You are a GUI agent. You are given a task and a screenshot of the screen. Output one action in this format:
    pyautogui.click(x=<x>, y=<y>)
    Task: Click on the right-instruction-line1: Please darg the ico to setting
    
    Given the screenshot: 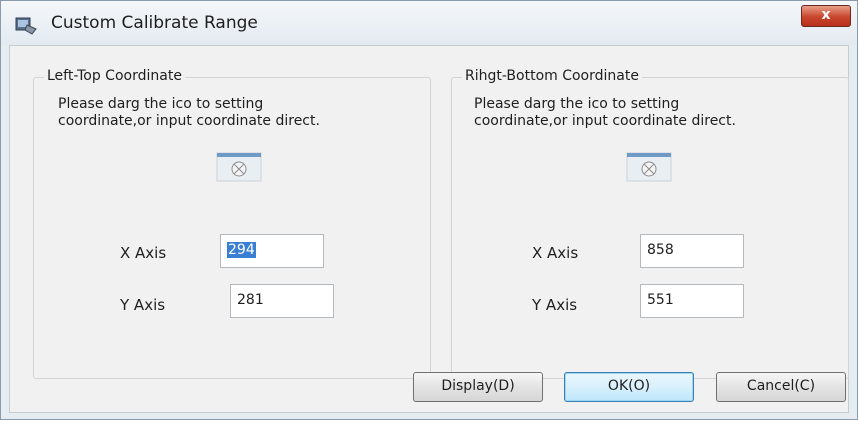 What is the action you would take?
    pyautogui.click(x=577, y=104)
    